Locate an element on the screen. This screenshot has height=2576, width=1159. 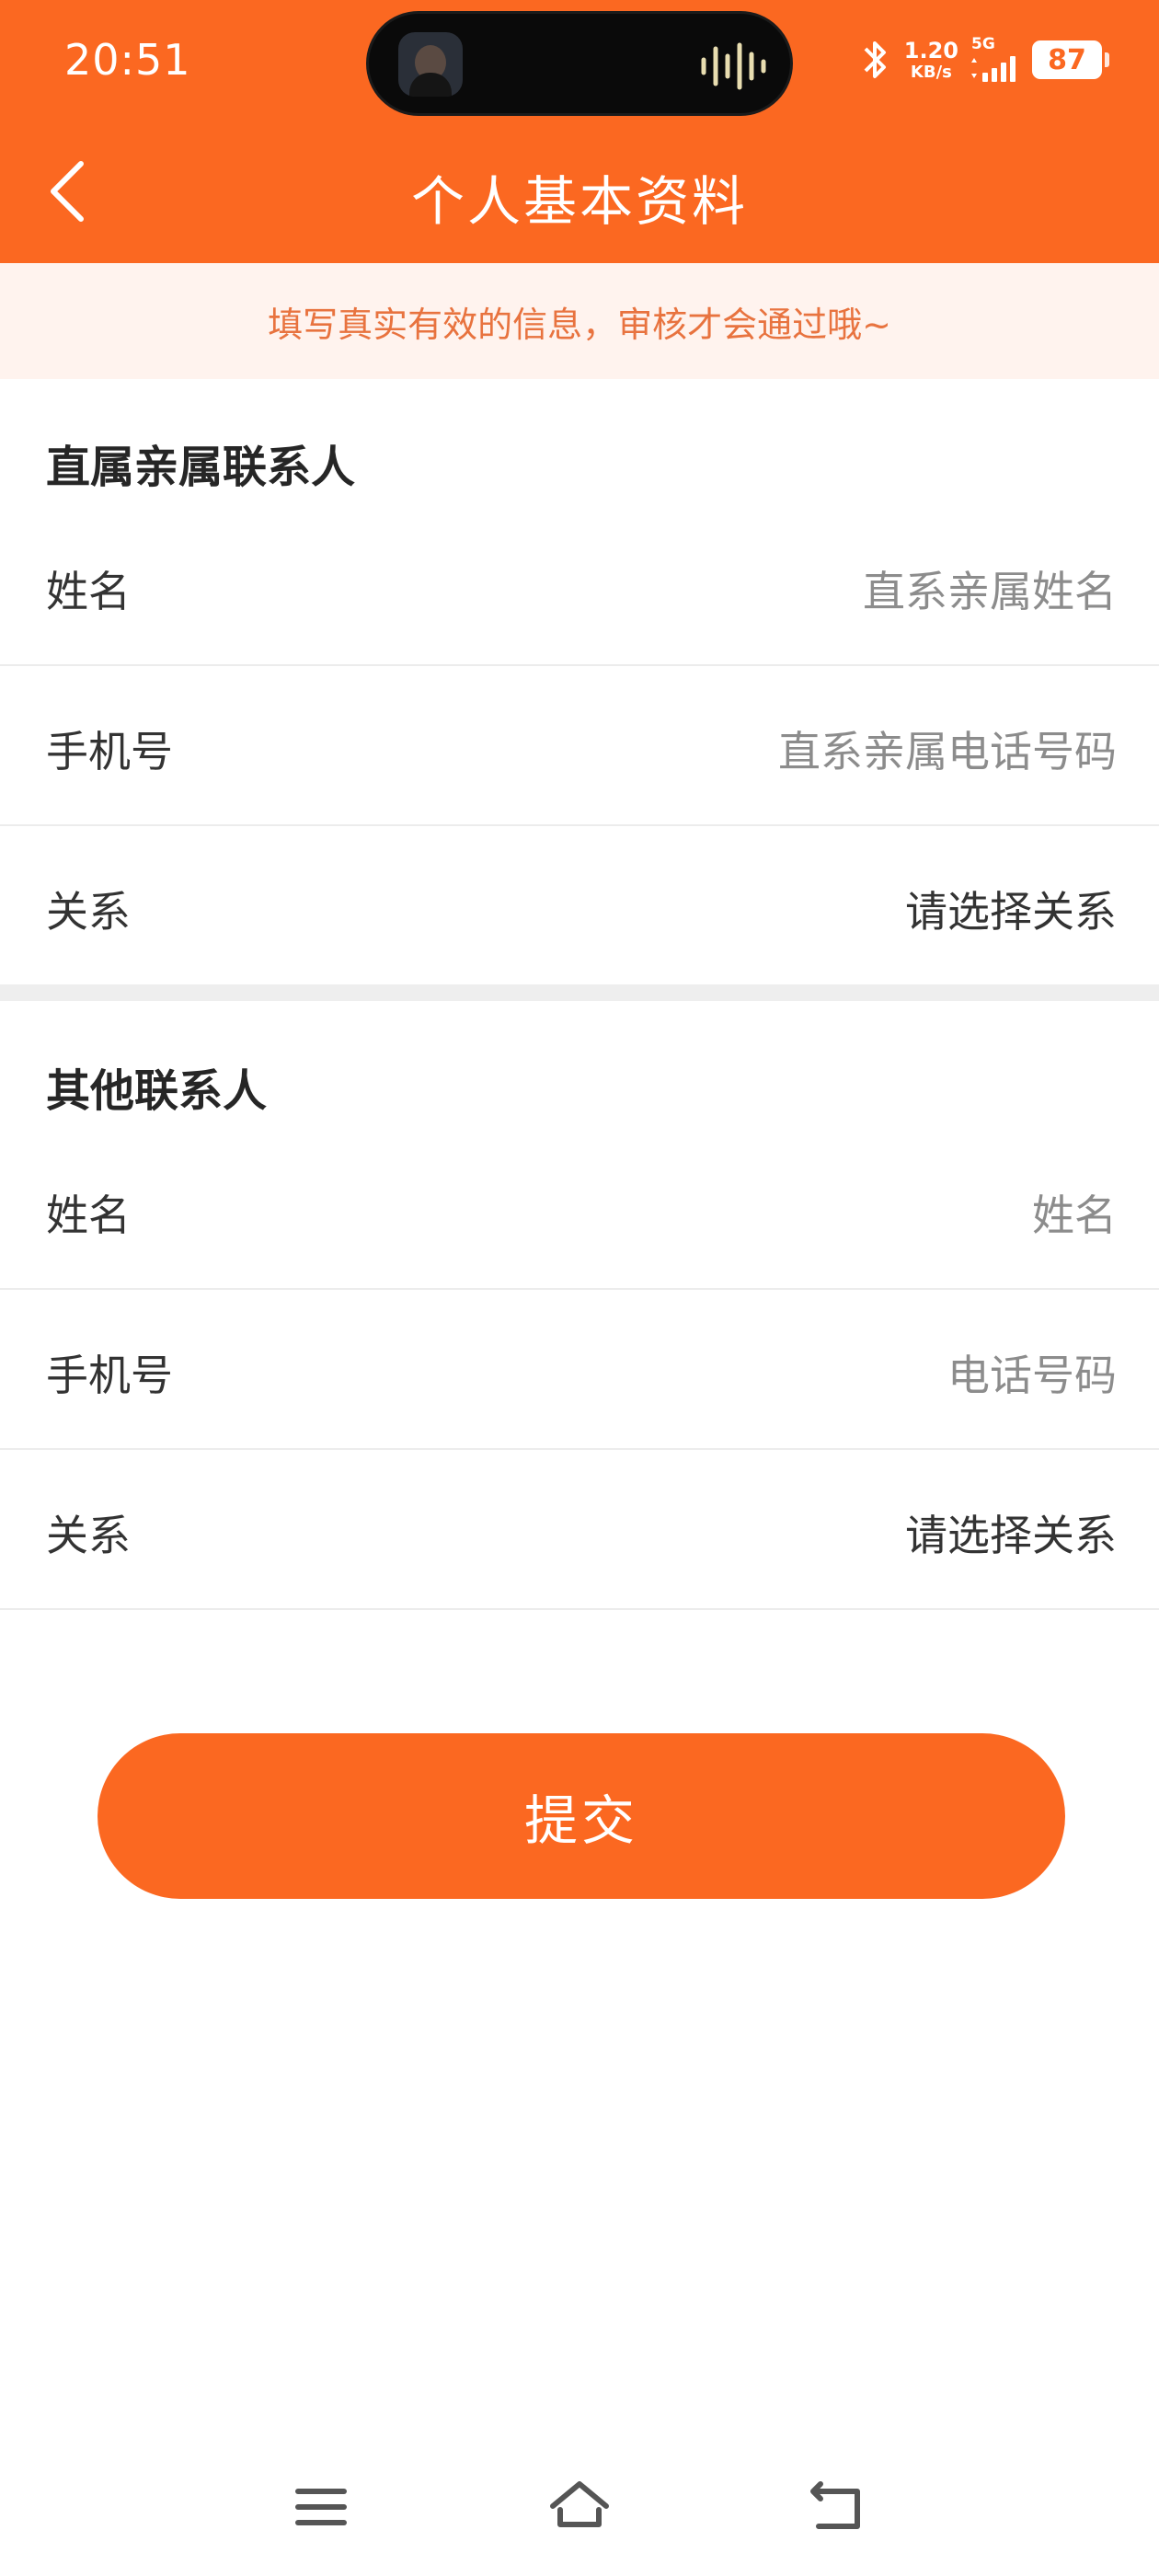
other-contact-relation-field: 关系 请选择关系 is located at coordinates (579, 1532).